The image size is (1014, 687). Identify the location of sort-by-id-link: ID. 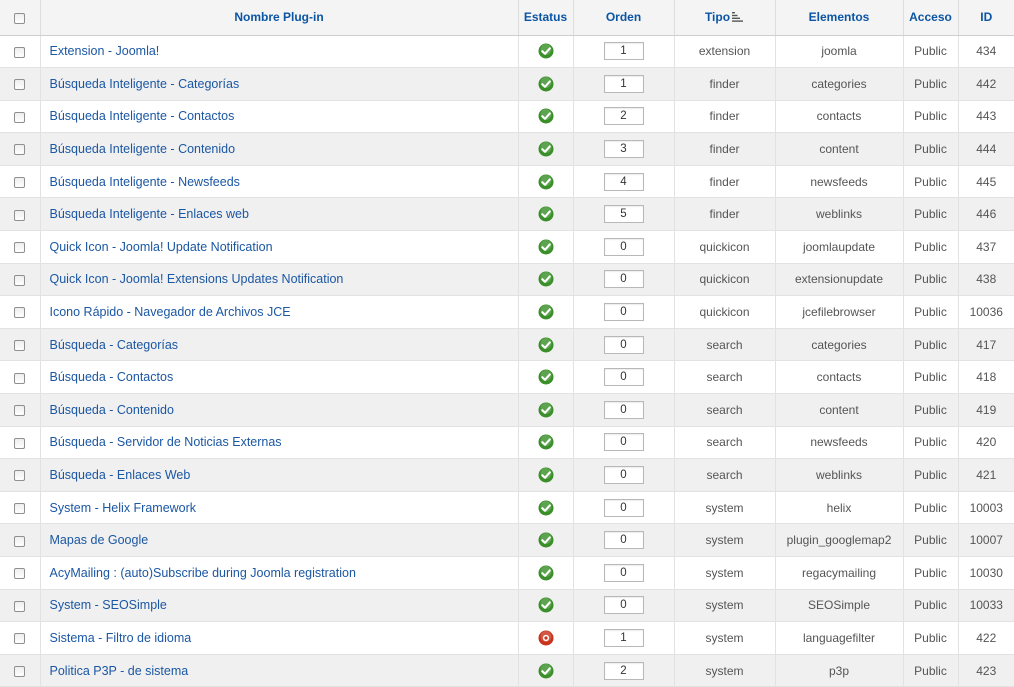
(986, 17).